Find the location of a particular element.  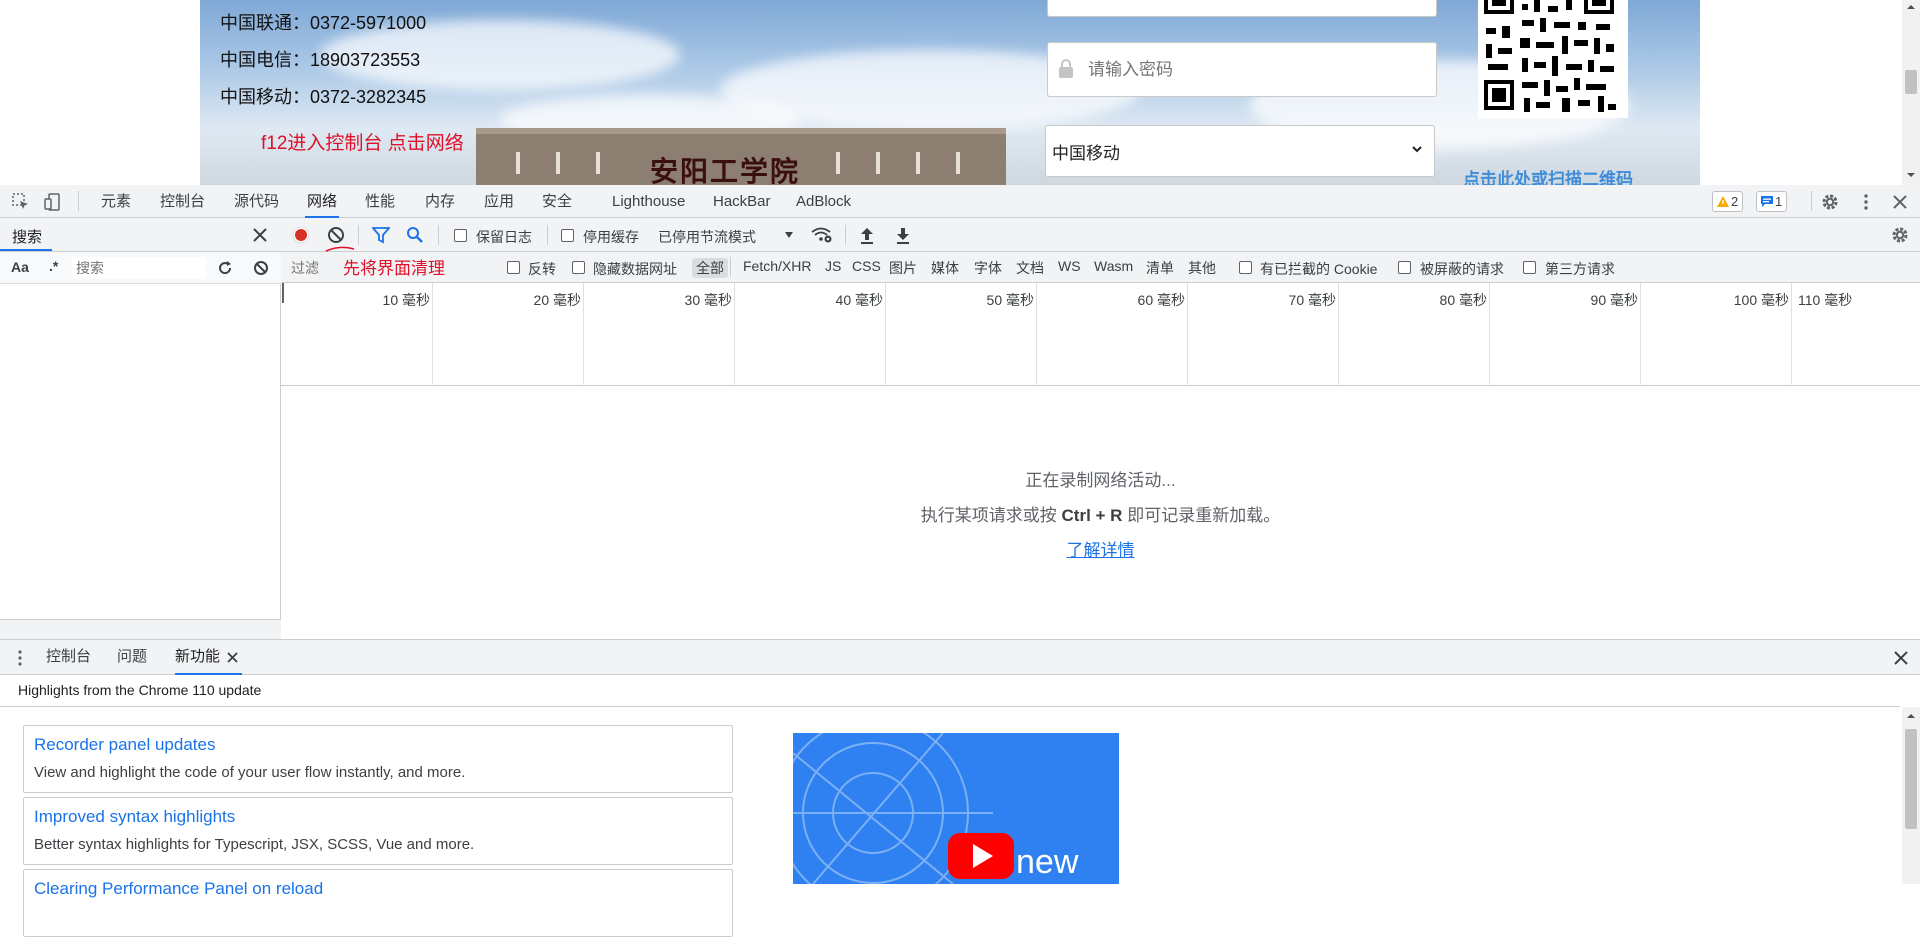

page-scrollbar is located at coordinates (1911, 92).